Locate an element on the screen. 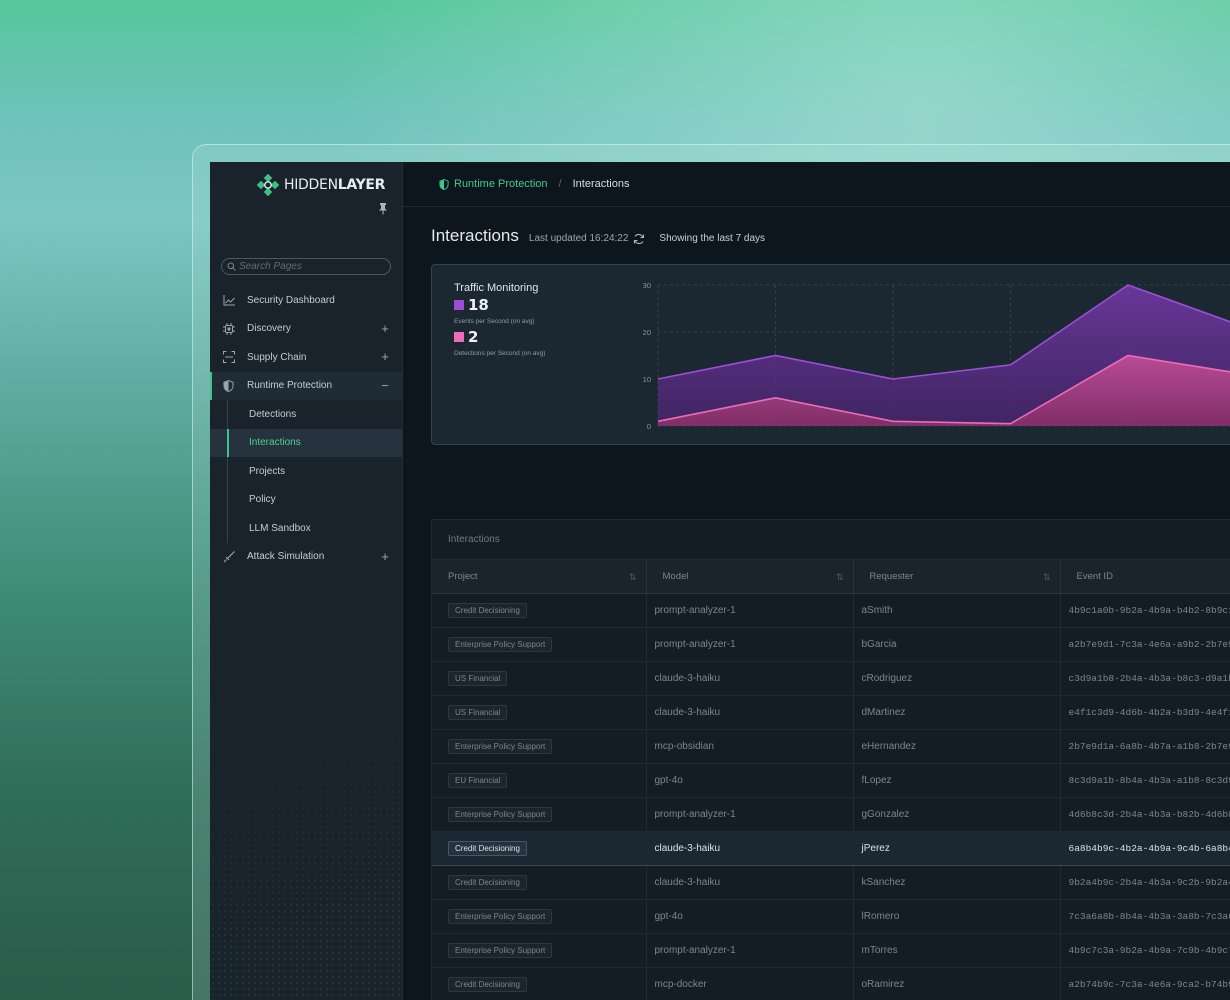 The height and width of the screenshot is (1000, 1230). sidebar-subitem-llm-sandbox: LLM Sandbox is located at coordinates (306, 528).